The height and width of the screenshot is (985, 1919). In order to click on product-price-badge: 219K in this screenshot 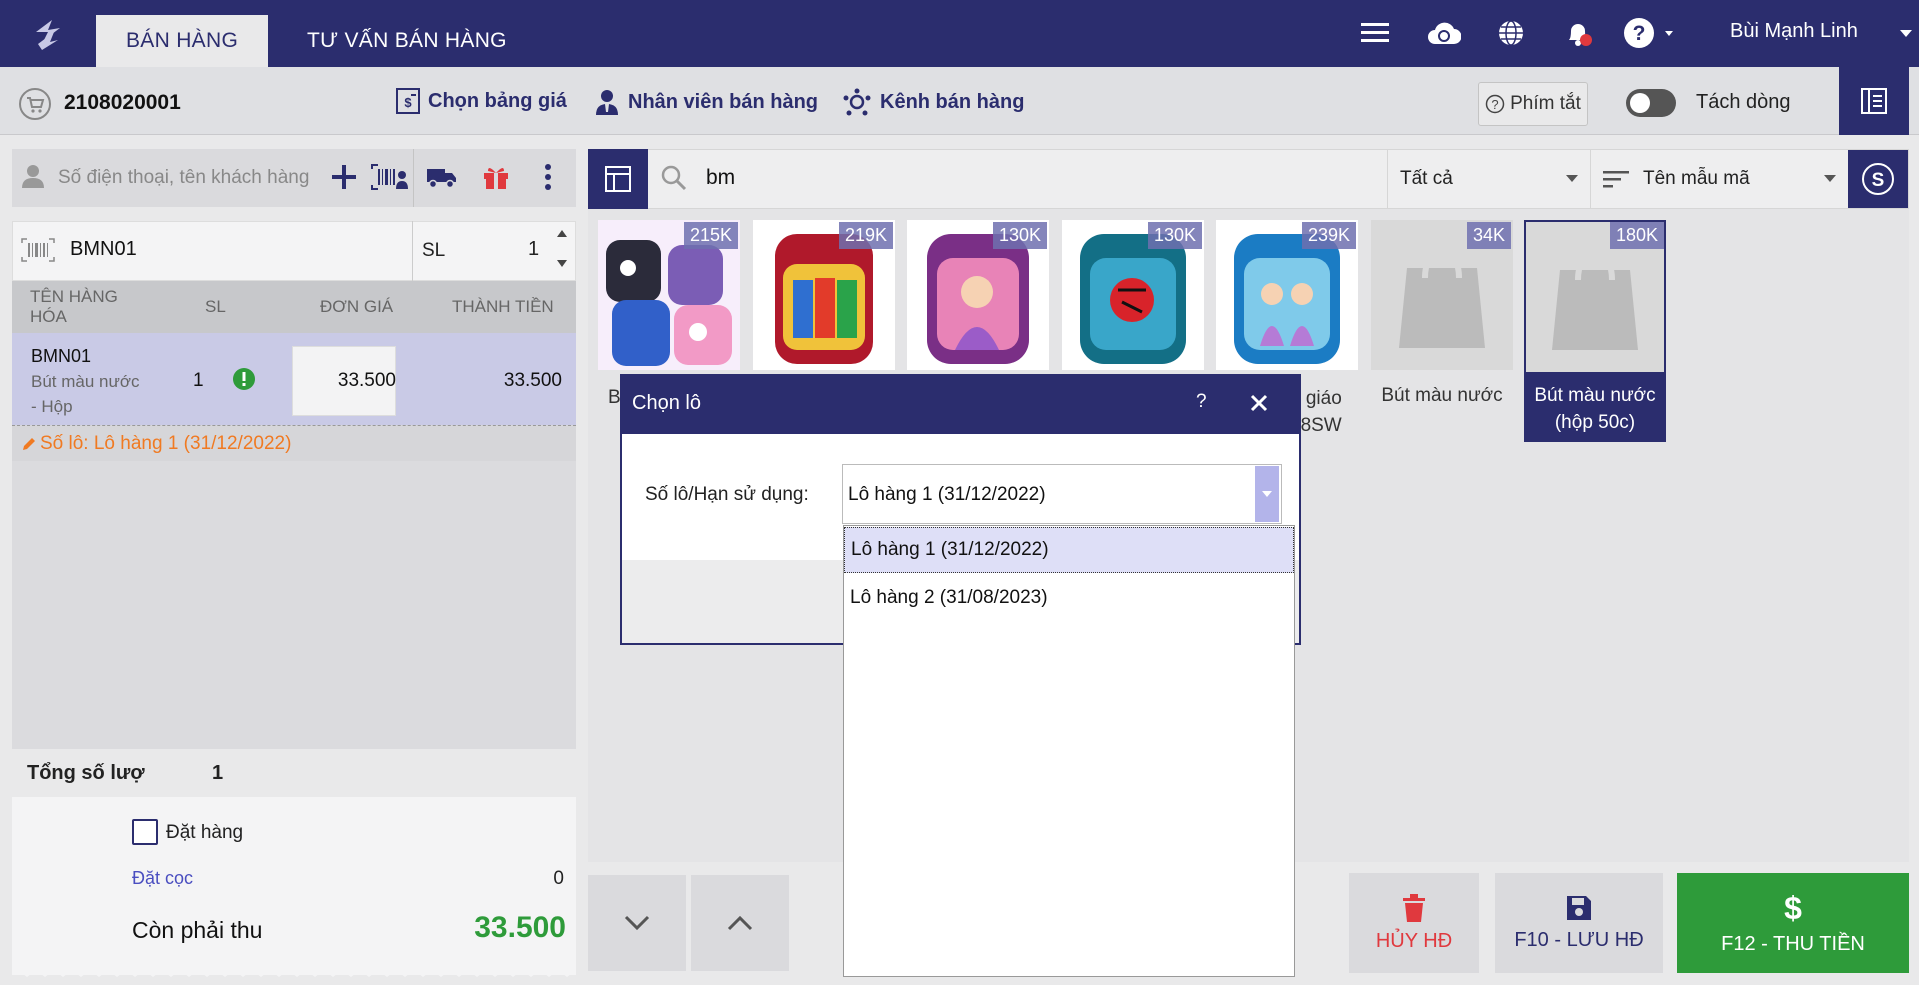, I will do `click(865, 235)`.